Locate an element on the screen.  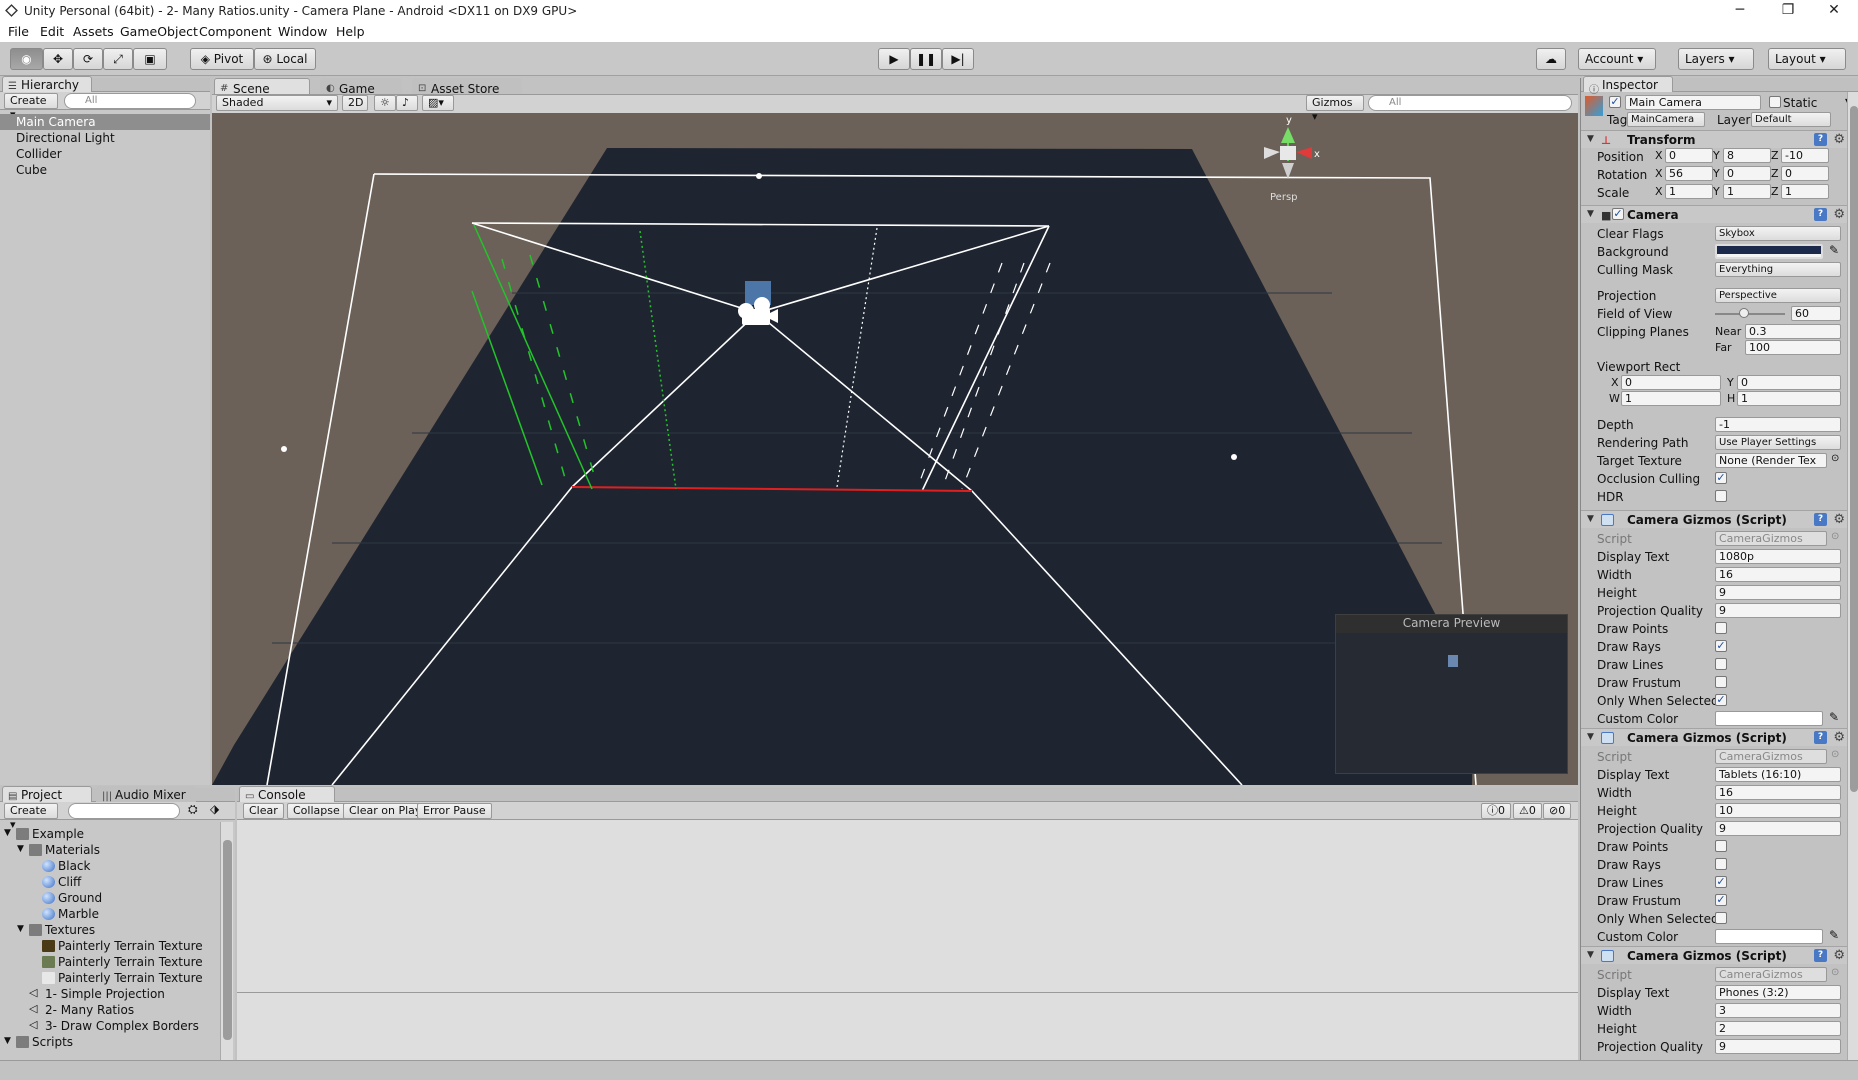
project-item: 2- Many Ratios is located at coordinates (89, 1010).